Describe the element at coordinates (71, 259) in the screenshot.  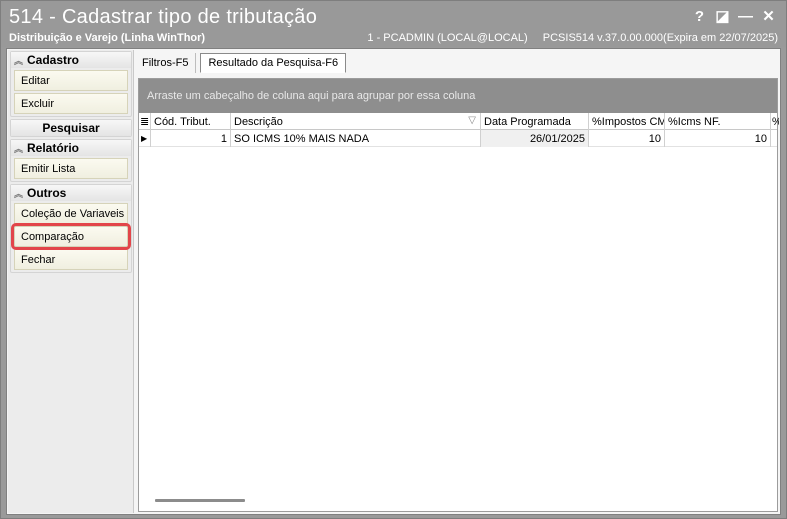
I see `fechar-button: Fechar` at that location.